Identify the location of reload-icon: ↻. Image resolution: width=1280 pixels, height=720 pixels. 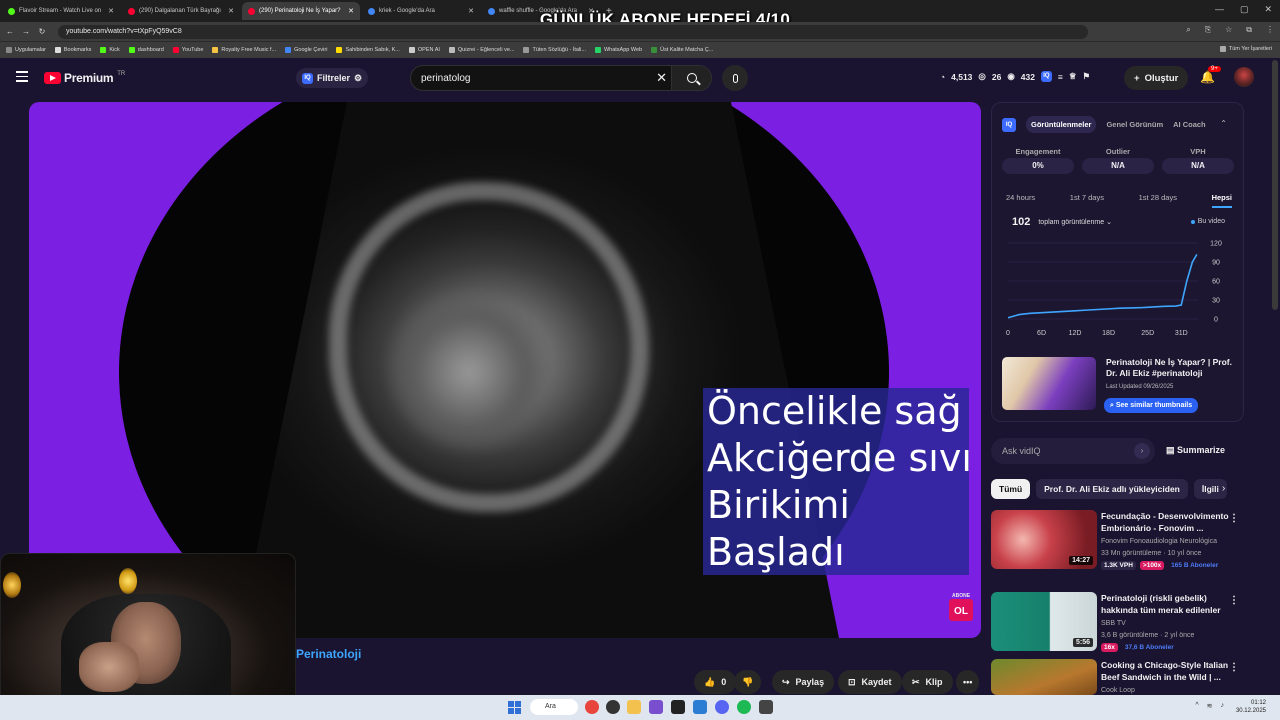
(42, 31).